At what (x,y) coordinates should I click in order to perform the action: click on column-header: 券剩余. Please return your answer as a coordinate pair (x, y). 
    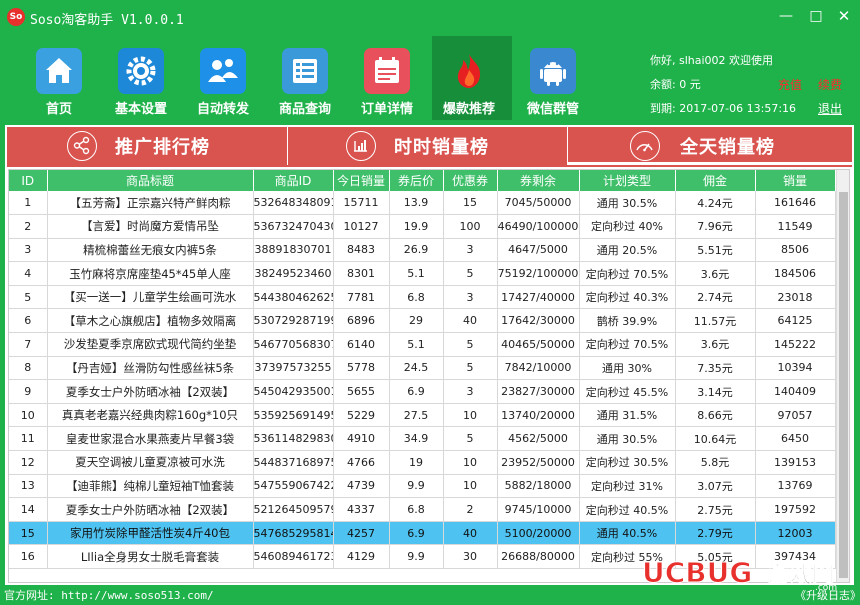
    Looking at the image, I should click on (538, 180).